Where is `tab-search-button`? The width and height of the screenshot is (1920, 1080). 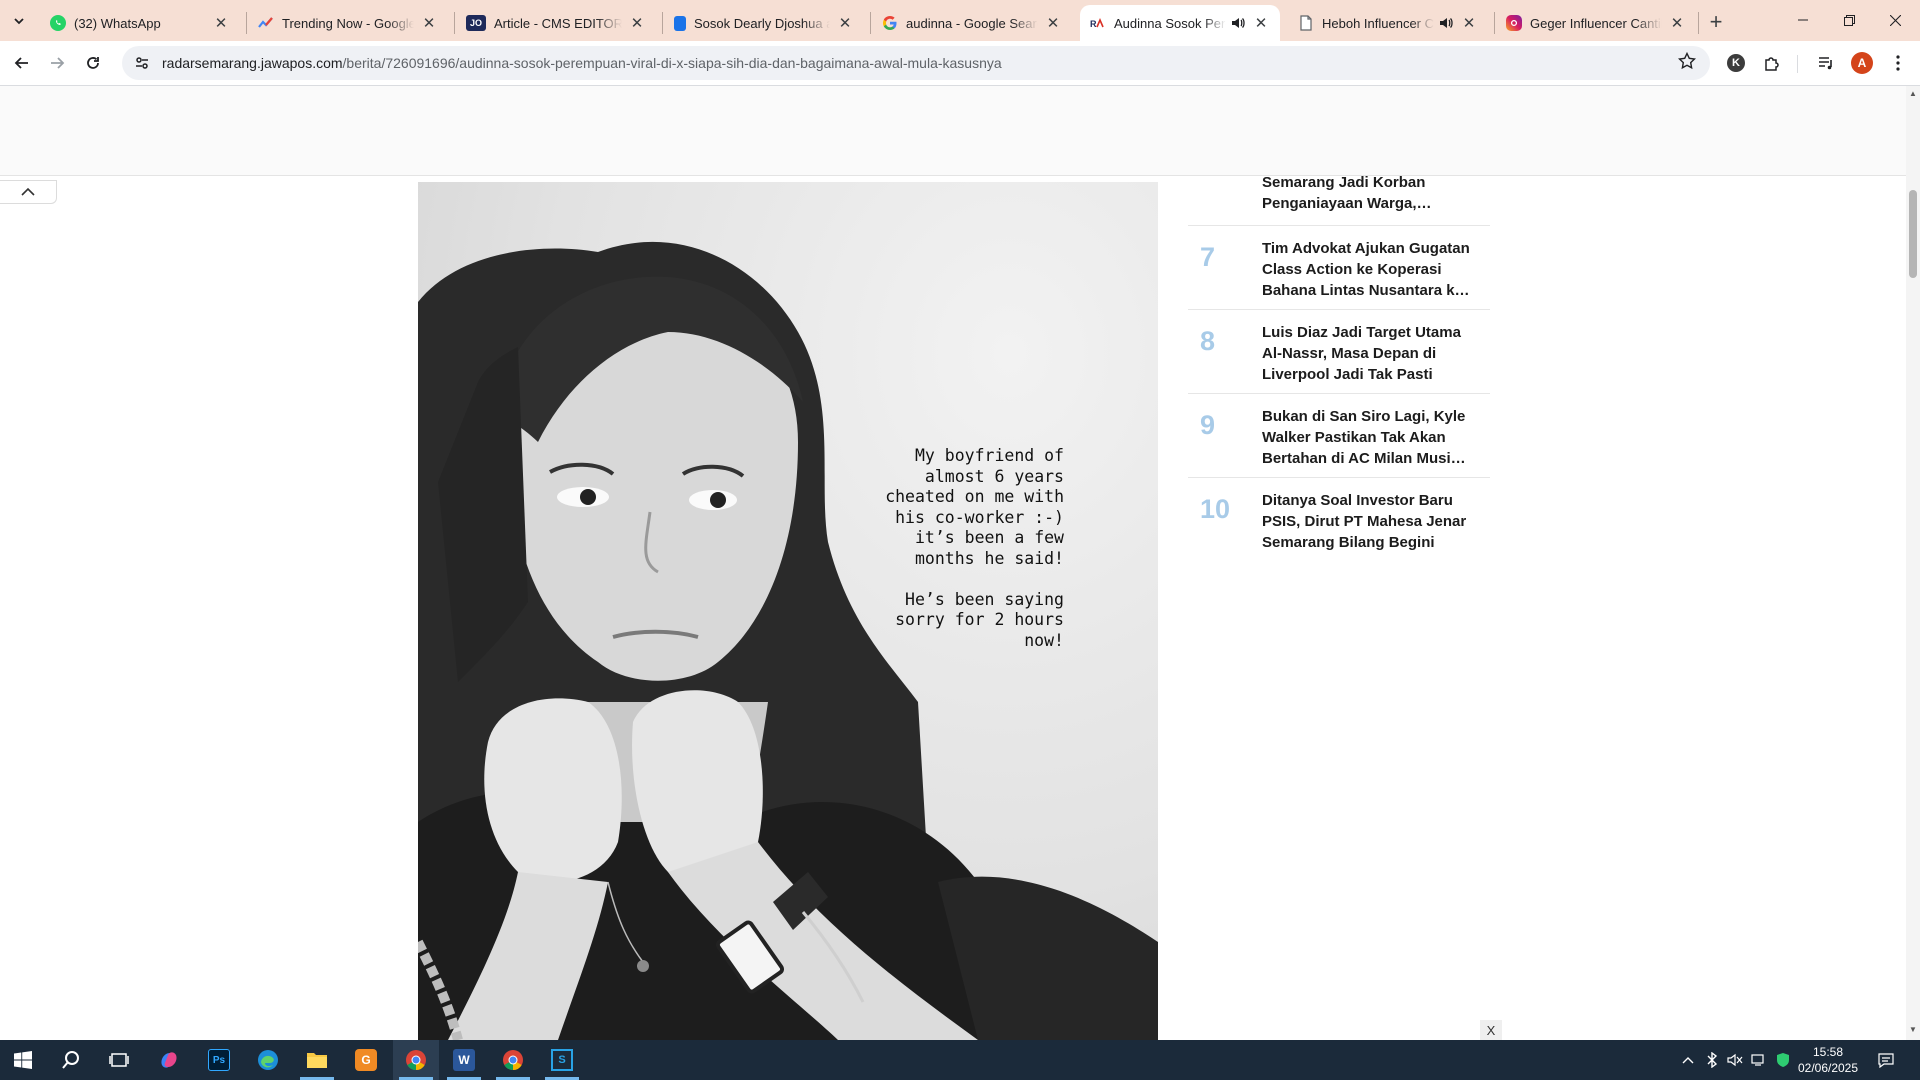
tab-search-button is located at coordinates (19, 21).